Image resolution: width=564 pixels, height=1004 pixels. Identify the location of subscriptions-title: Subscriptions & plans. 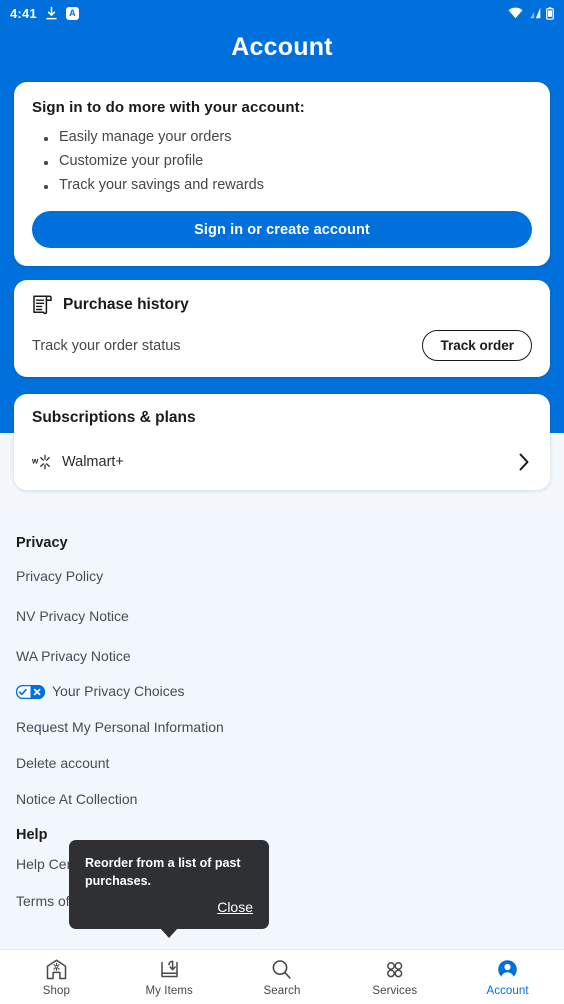
(114, 417).